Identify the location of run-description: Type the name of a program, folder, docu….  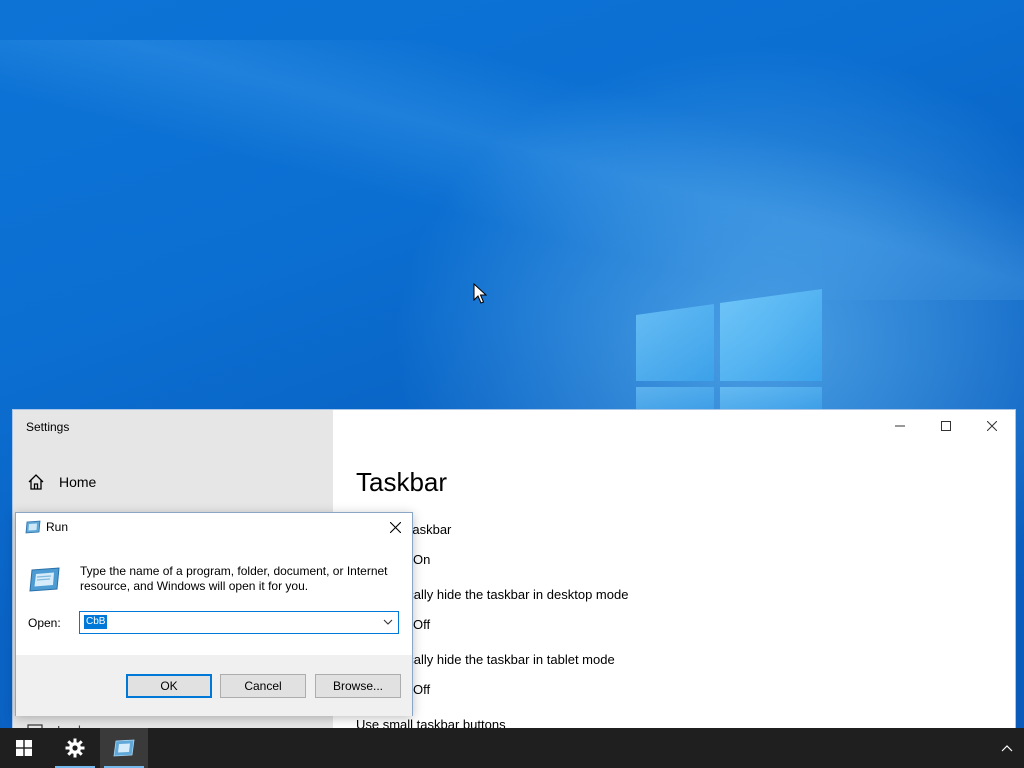
(234, 578).